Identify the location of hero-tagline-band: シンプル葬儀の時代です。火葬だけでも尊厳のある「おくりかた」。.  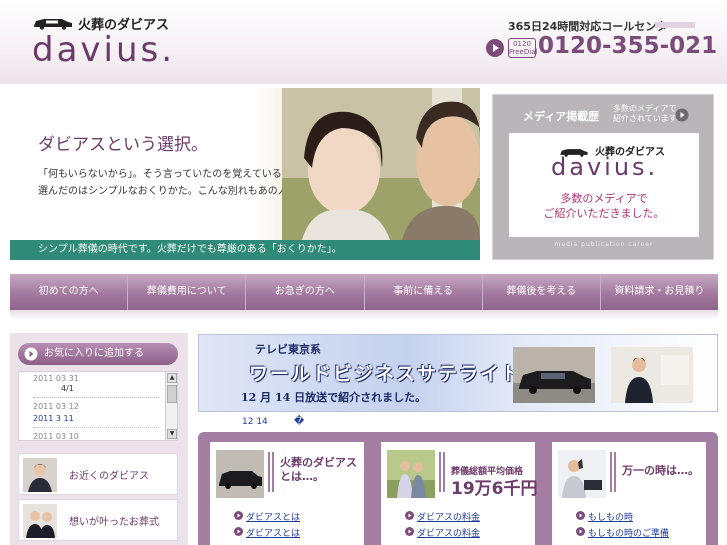
(245, 250).